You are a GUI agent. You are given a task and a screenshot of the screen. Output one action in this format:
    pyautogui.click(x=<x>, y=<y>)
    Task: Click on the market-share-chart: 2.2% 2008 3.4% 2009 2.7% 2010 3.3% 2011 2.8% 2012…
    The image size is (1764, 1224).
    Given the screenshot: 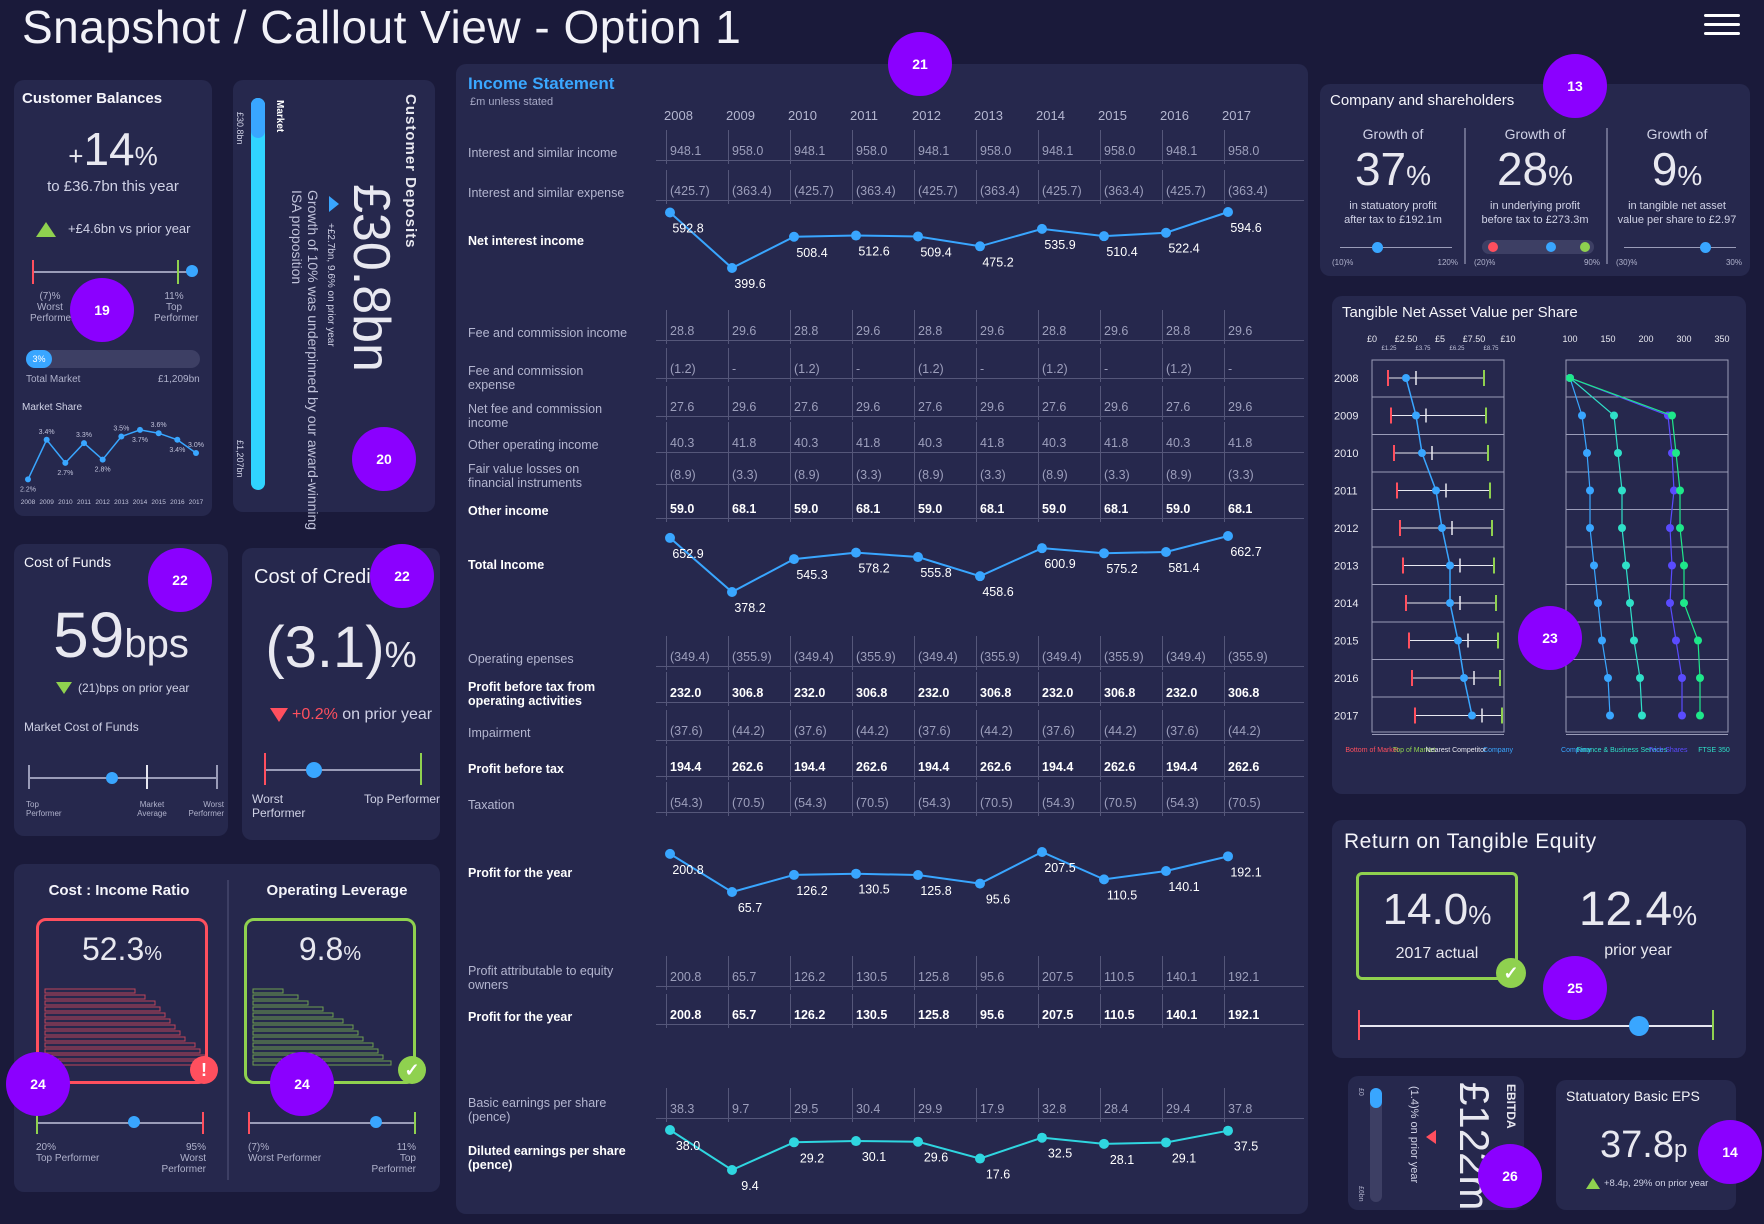 What is the action you would take?
    pyautogui.click(x=112, y=464)
    